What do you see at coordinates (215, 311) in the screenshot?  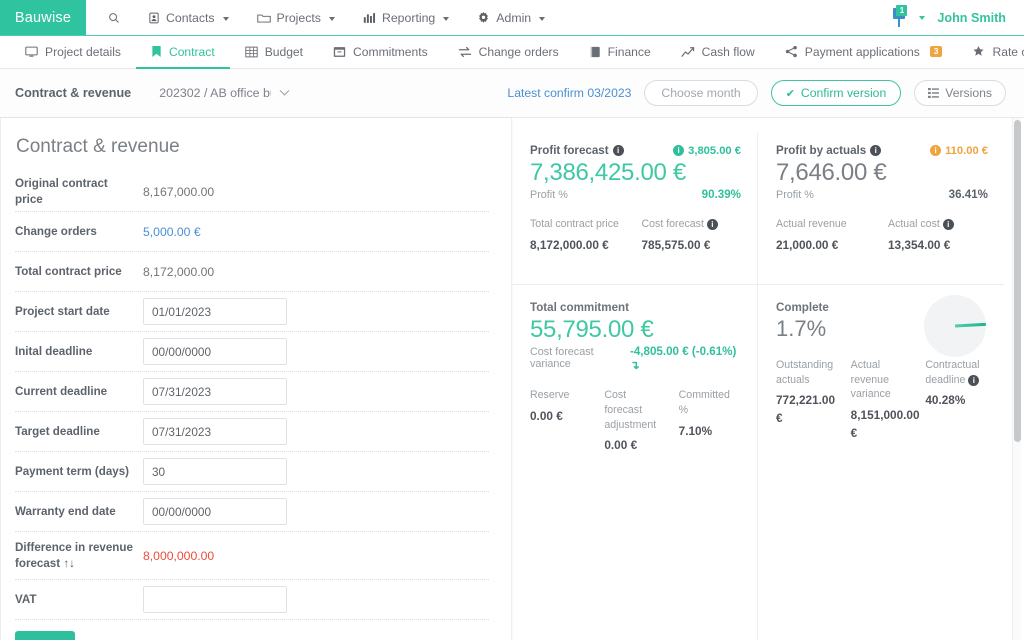 I see `project-start-date-input` at bounding box center [215, 311].